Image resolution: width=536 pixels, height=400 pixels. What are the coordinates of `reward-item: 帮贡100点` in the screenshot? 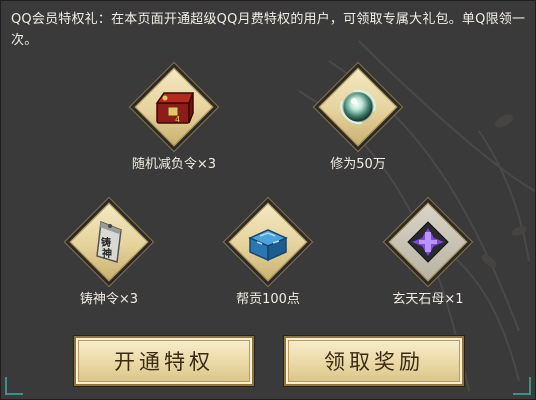 It's located at (268, 254).